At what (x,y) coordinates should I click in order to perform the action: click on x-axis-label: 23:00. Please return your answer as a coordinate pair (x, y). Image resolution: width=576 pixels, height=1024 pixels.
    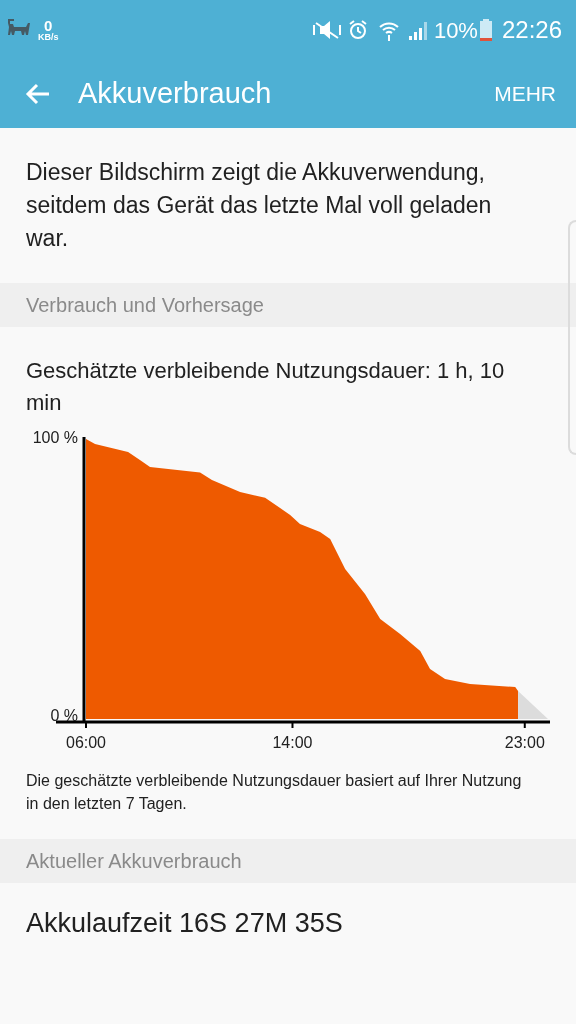
    Looking at the image, I should click on (524, 743).